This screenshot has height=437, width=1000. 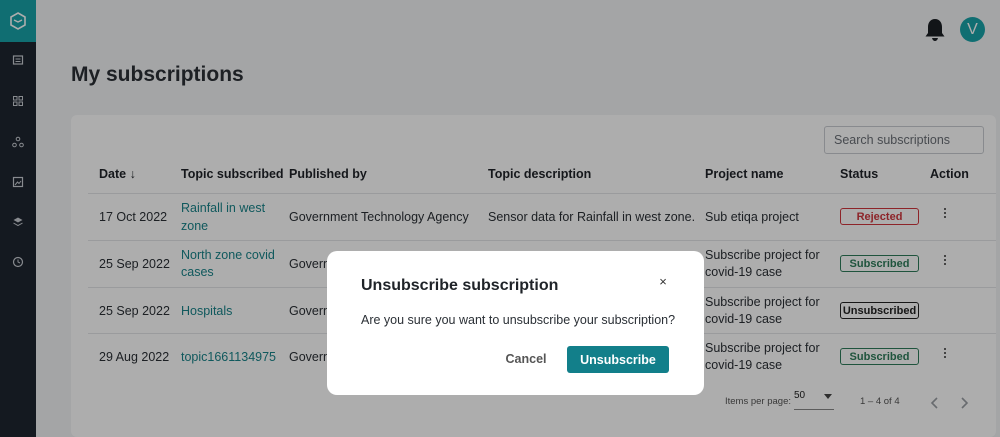 I want to click on close-icon: ×, so click(x=663, y=281).